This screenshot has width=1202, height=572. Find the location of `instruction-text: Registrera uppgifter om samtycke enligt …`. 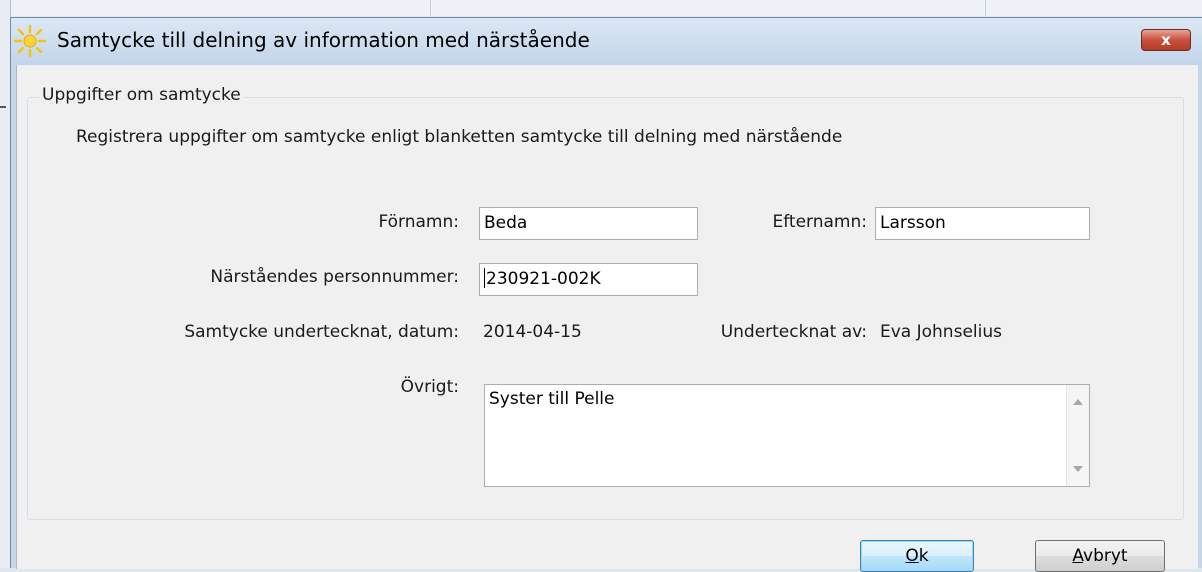

instruction-text: Registrera uppgifter om samtycke enligt … is located at coordinates (459, 137).